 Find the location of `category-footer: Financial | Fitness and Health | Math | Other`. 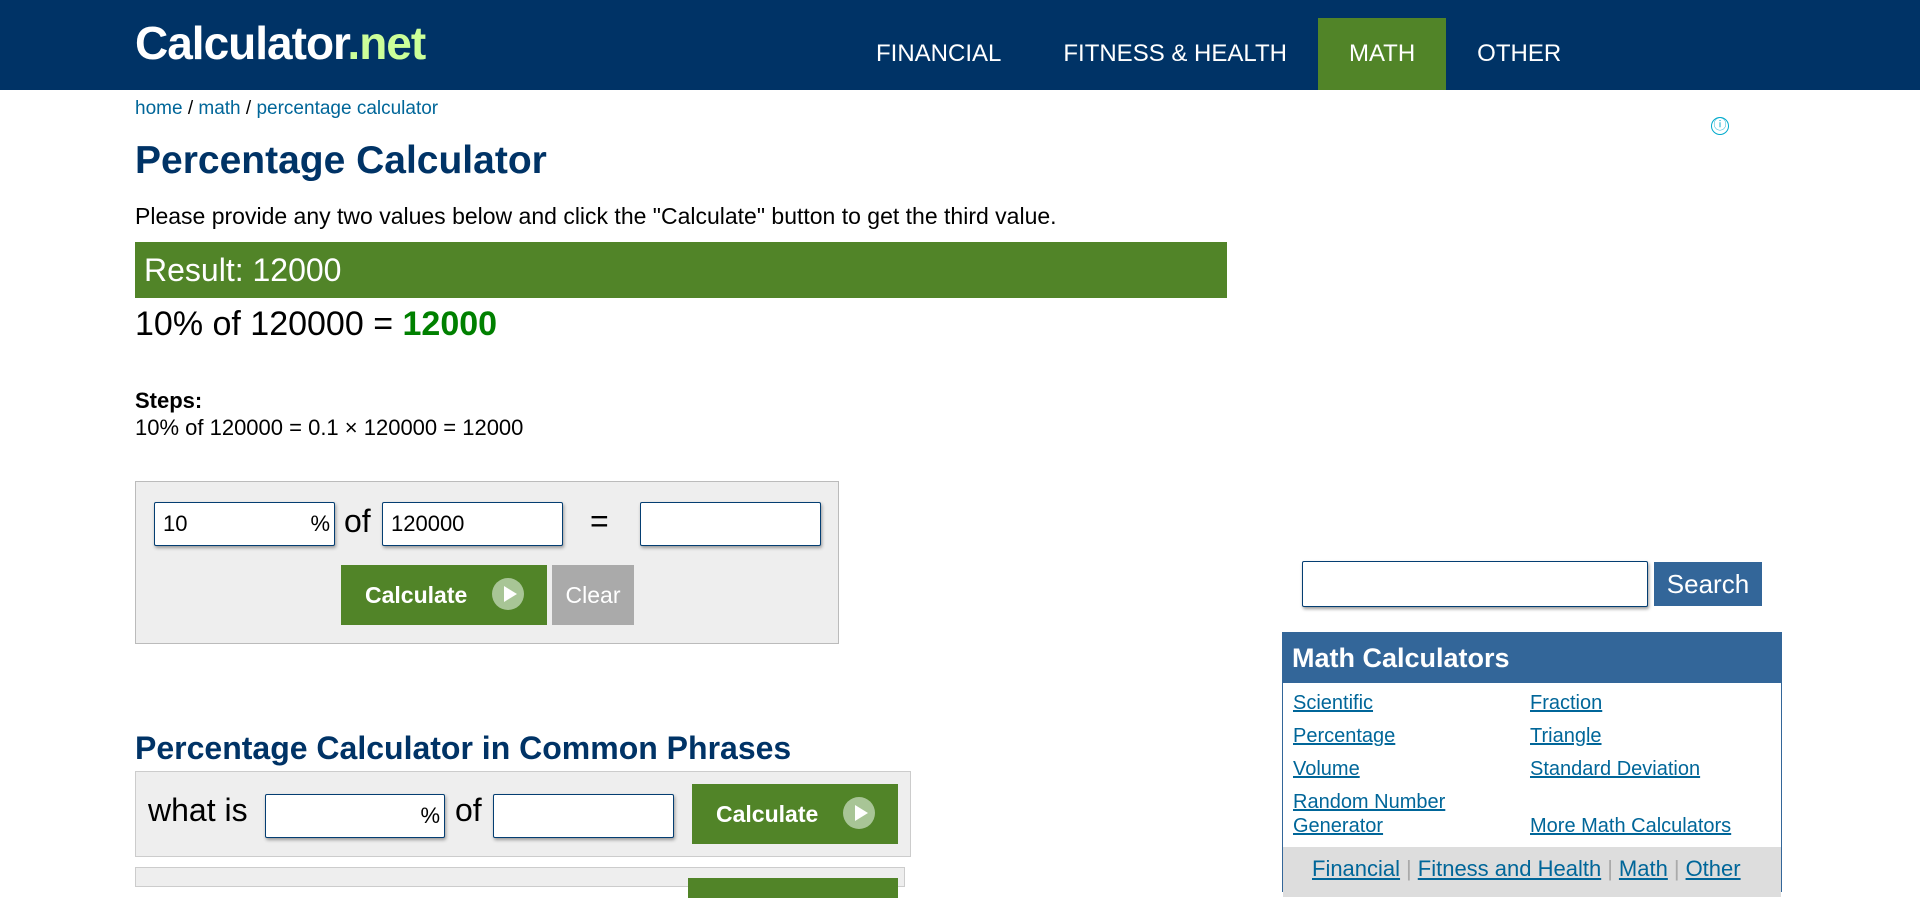

category-footer: Financial | Fitness and Health | Math | Other is located at coordinates (1532, 872).